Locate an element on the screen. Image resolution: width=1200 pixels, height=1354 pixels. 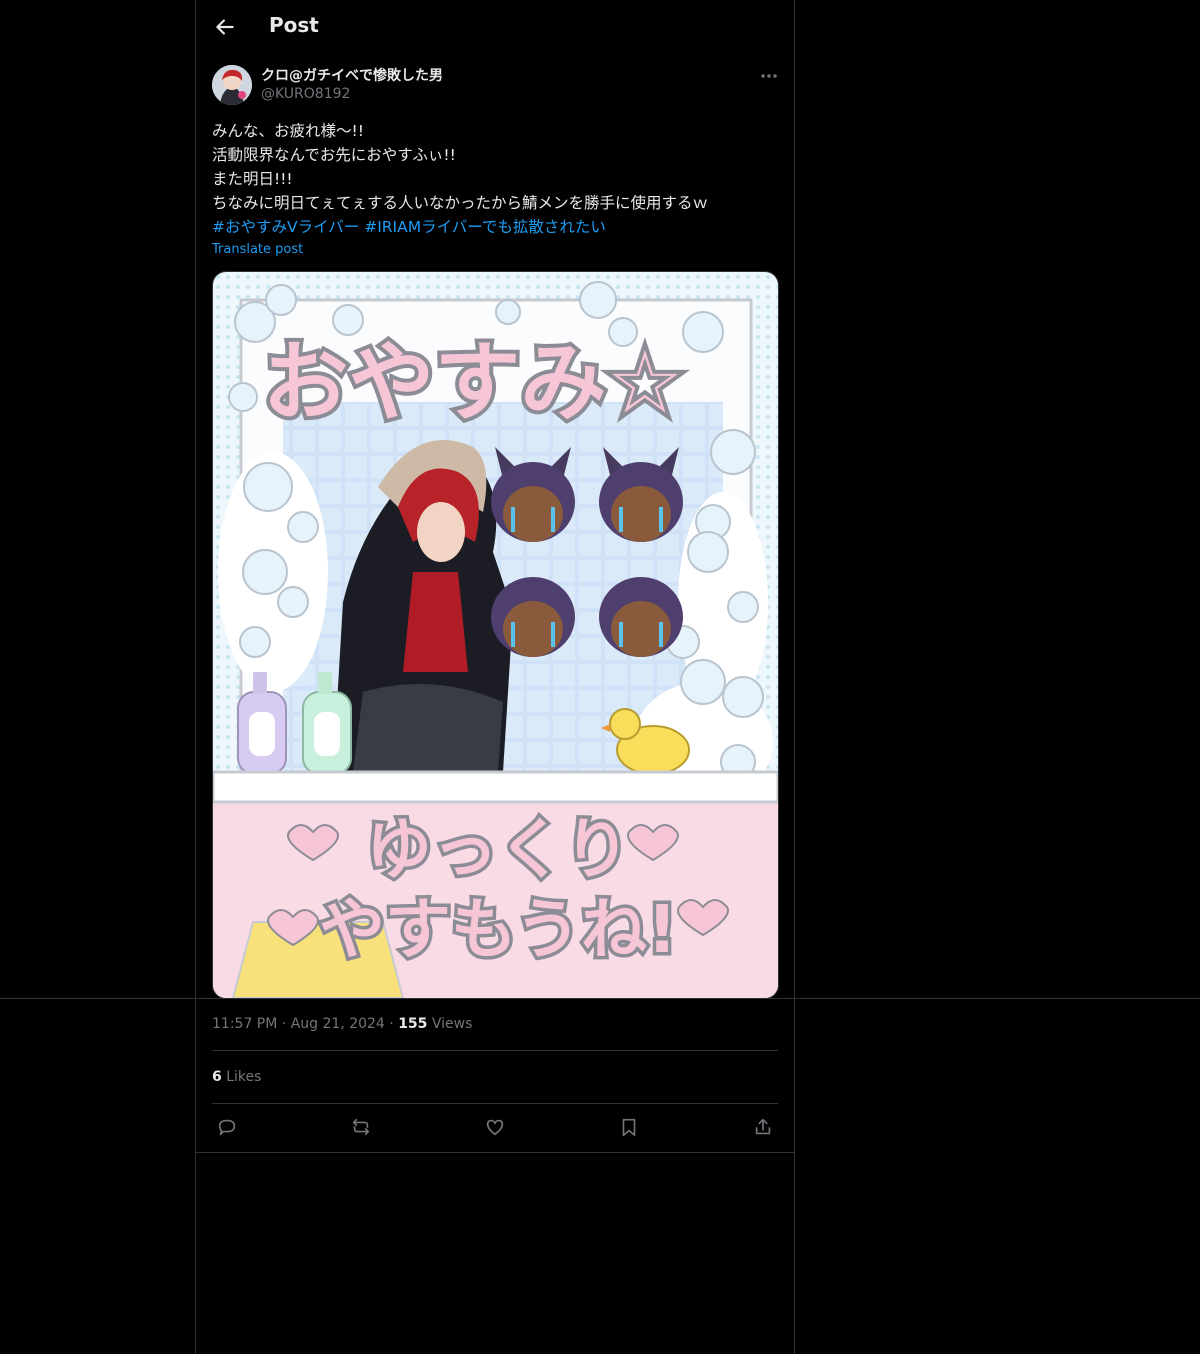
post-line: また明日!!! is located at coordinates (252, 179).